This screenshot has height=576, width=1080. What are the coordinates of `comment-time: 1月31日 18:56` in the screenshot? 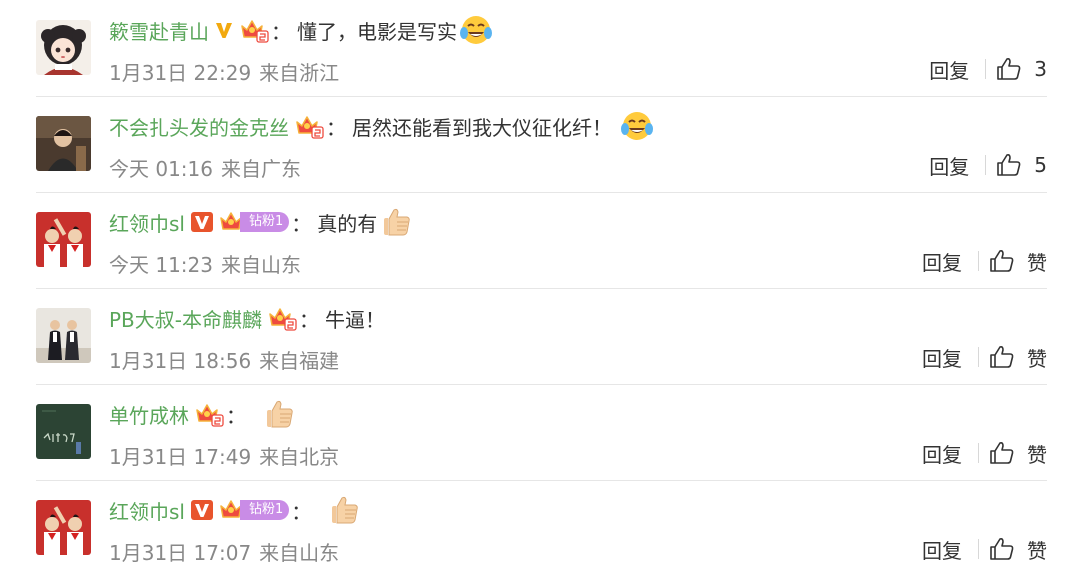 It's located at (180, 361).